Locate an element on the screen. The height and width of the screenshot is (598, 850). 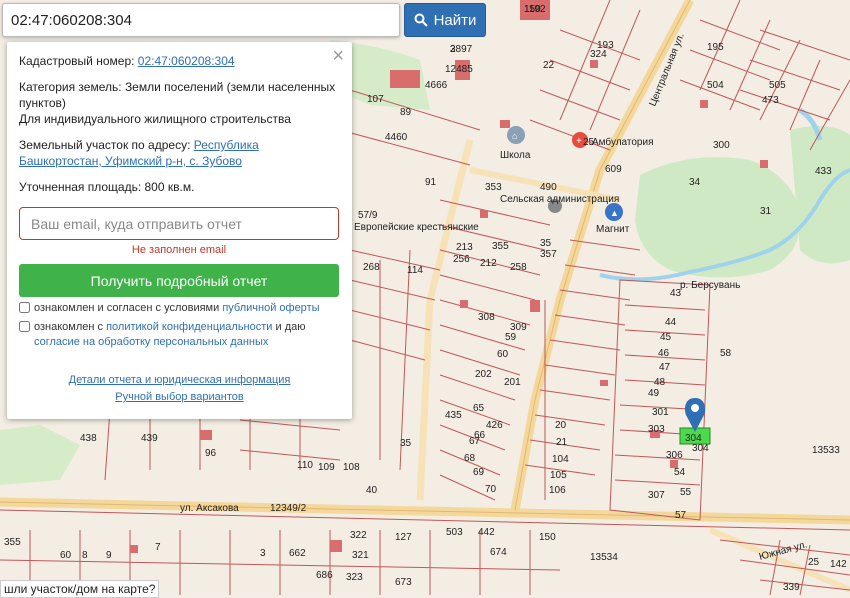
plot-number: 55 is located at coordinates (686, 492).